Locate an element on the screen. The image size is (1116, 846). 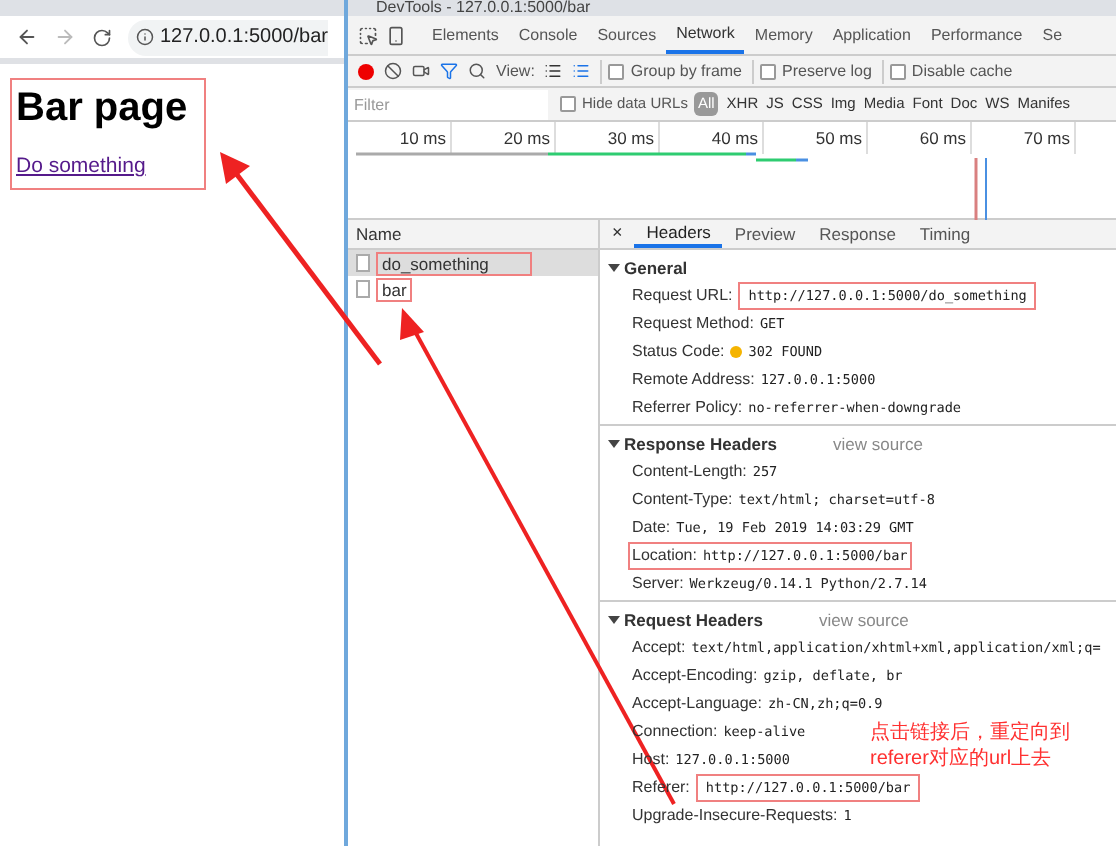
record-icon is located at coordinates (366, 71).